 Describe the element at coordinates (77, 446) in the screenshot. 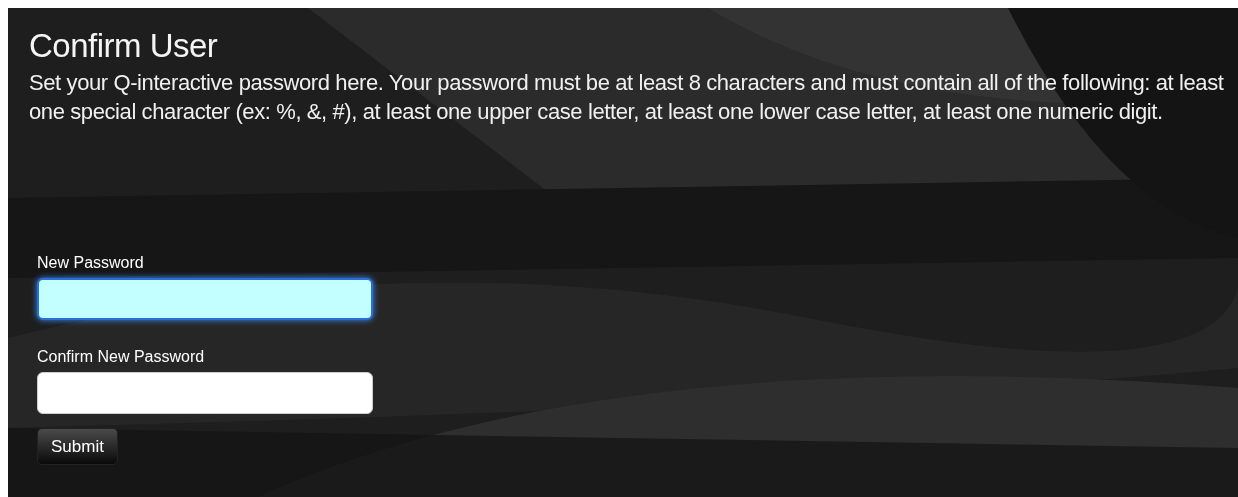

I see `submit-button: Submit` at that location.